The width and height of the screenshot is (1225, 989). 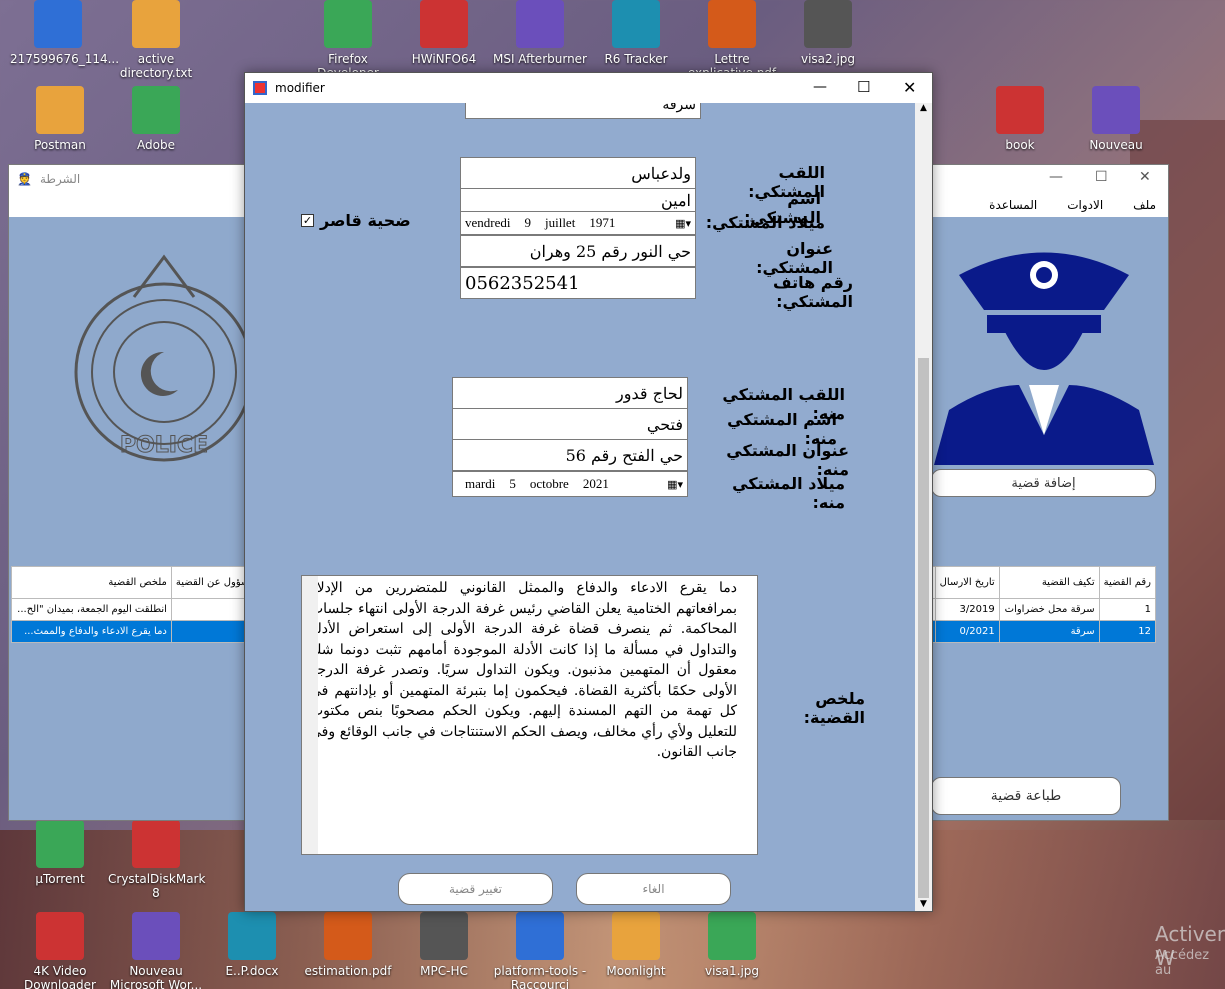 I want to click on date-month: octobre, so click(x=549, y=483).